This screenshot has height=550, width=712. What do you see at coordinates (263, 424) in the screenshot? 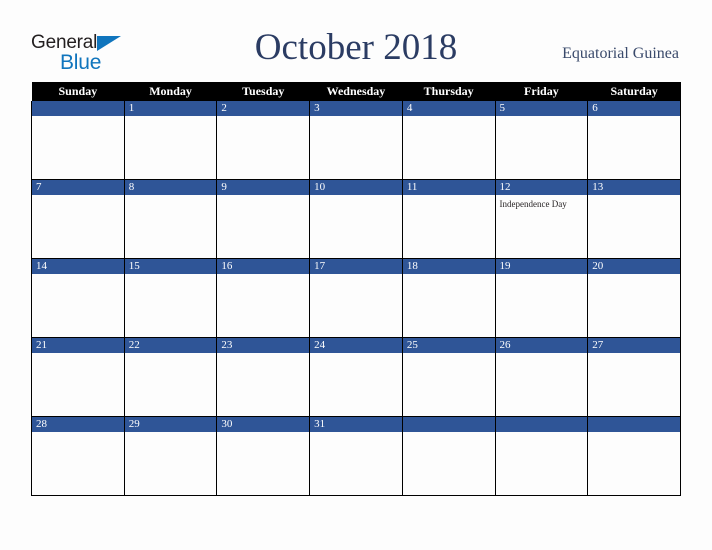
I see `daynum-cell: 30` at bounding box center [263, 424].